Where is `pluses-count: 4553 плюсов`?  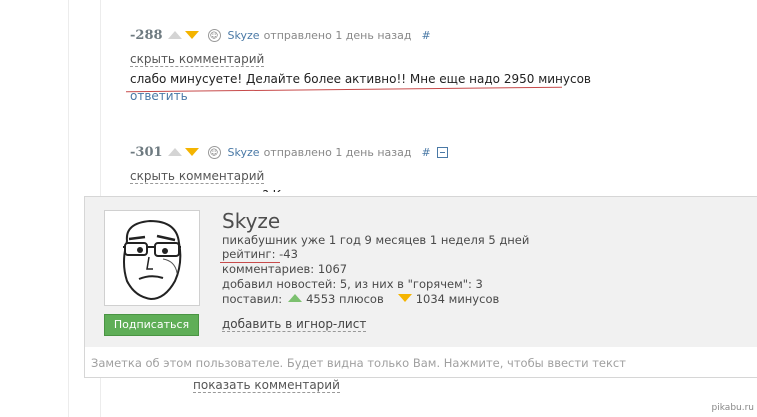 pluses-count: 4553 плюсов is located at coordinates (345, 299).